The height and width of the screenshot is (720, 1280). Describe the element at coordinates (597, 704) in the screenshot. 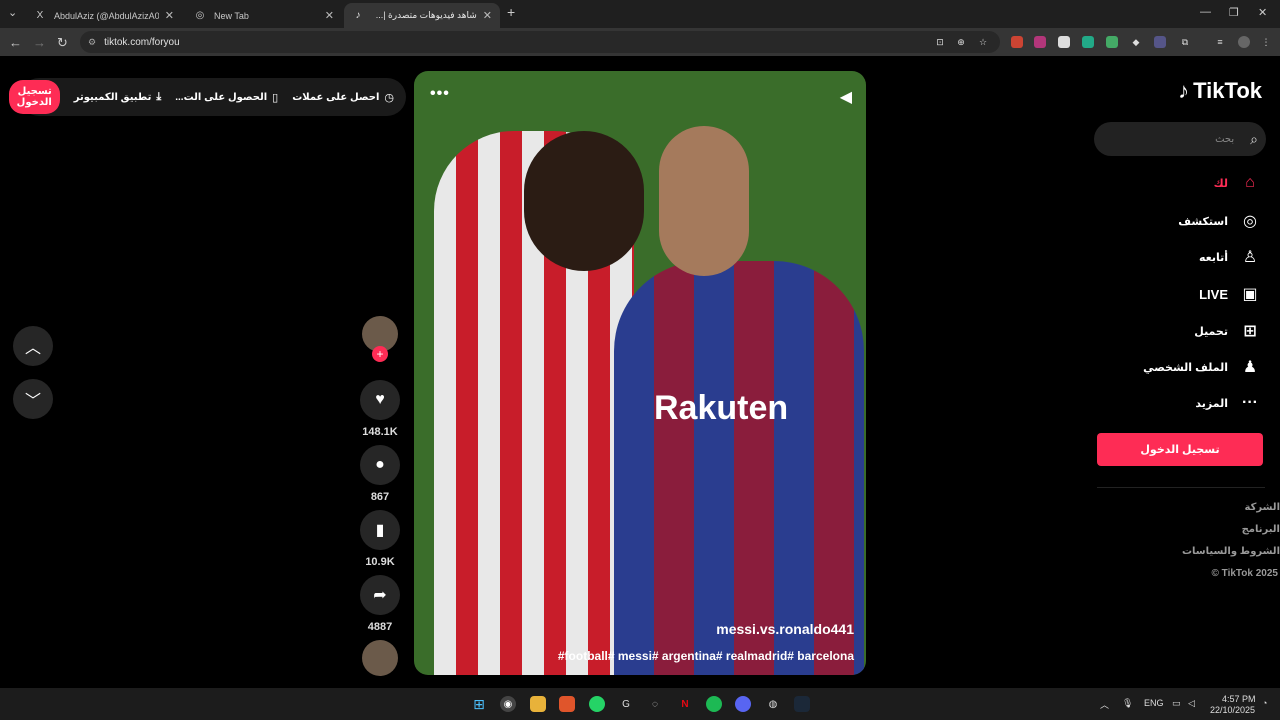

I see `whatsapp-icon` at that location.